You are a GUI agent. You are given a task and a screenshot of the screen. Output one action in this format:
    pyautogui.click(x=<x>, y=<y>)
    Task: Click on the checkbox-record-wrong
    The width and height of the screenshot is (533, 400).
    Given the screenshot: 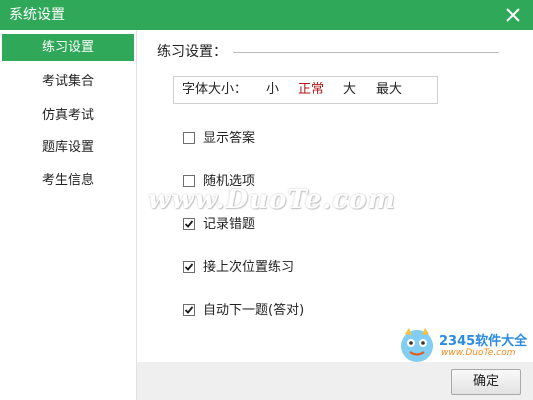 What is the action you would take?
    pyautogui.click(x=189, y=224)
    